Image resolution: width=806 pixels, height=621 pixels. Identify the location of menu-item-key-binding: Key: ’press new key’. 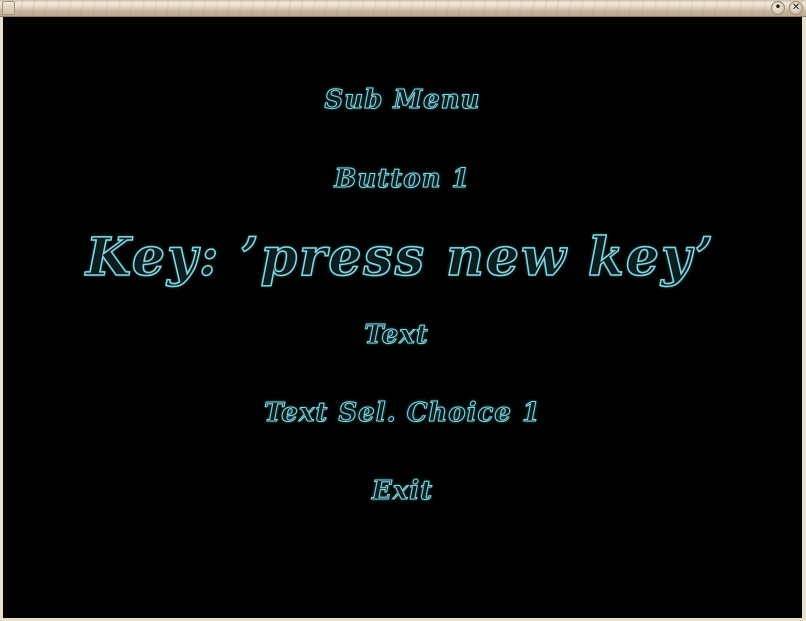
(400, 257).